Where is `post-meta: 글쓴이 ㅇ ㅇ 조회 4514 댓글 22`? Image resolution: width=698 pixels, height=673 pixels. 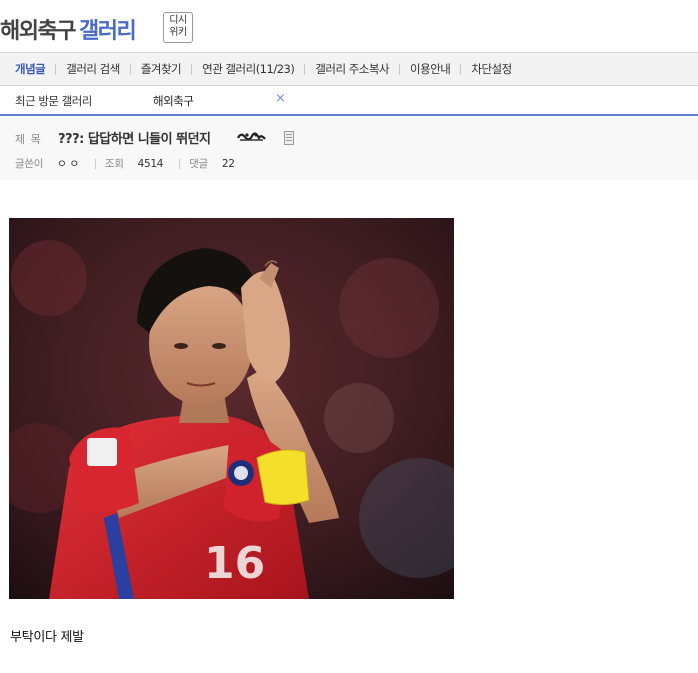 post-meta: 글쓴이 ㅇ ㅇ 조회 4514 댓글 22 is located at coordinates (125, 163).